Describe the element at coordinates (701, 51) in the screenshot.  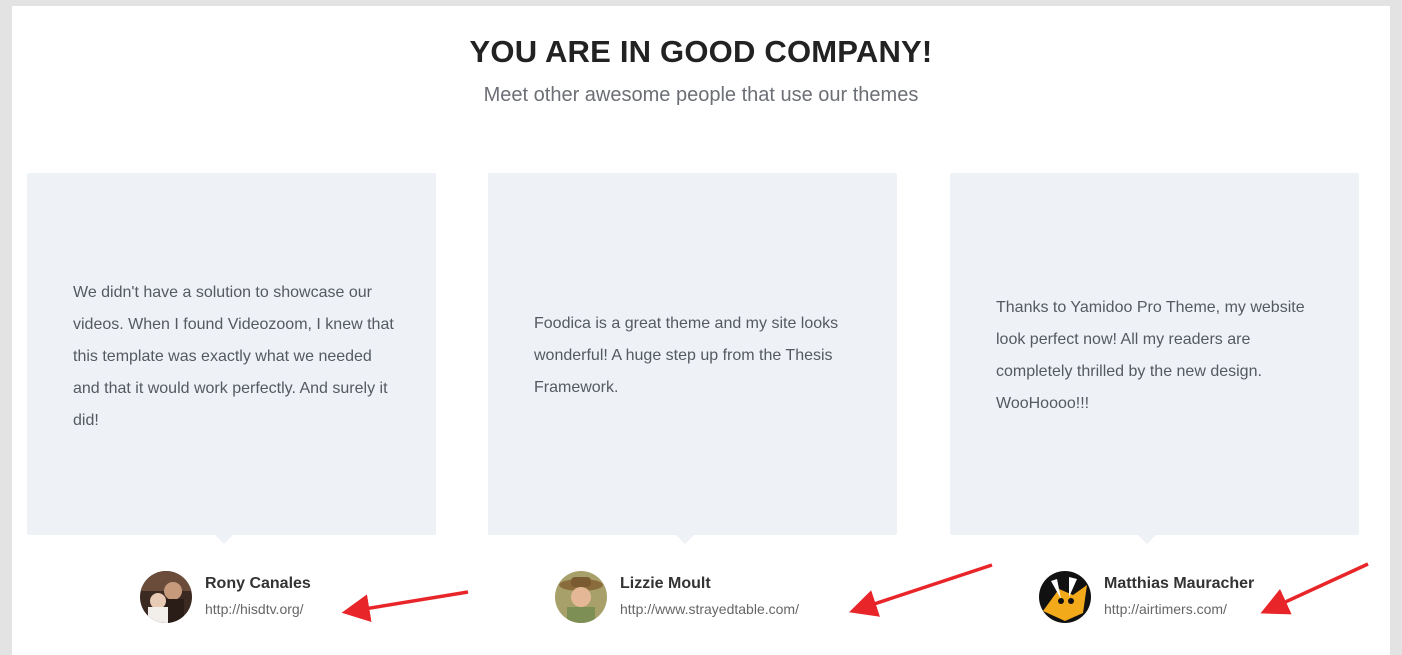
I see `section-title: YOU ARE IN GOOD COMPANY!` at that location.